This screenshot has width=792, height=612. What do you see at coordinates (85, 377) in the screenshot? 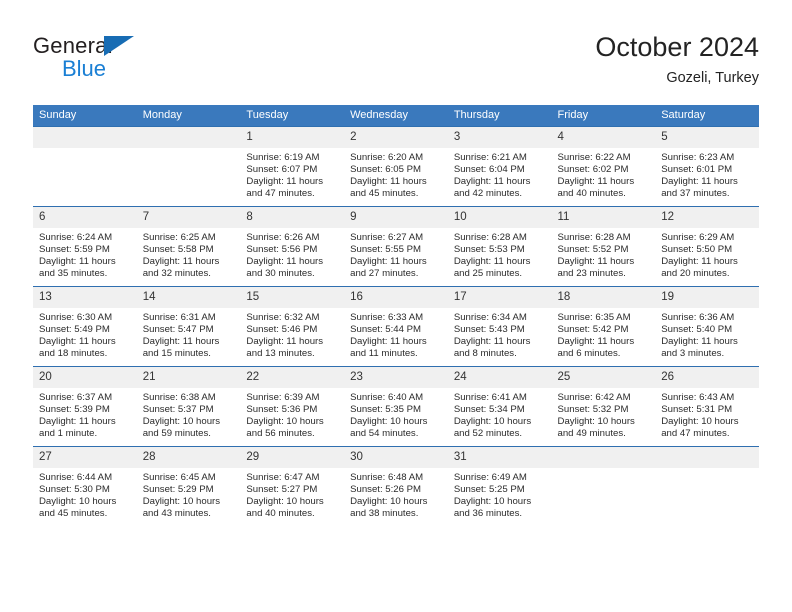
I see `day-number: 20` at bounding box center [85, 377].